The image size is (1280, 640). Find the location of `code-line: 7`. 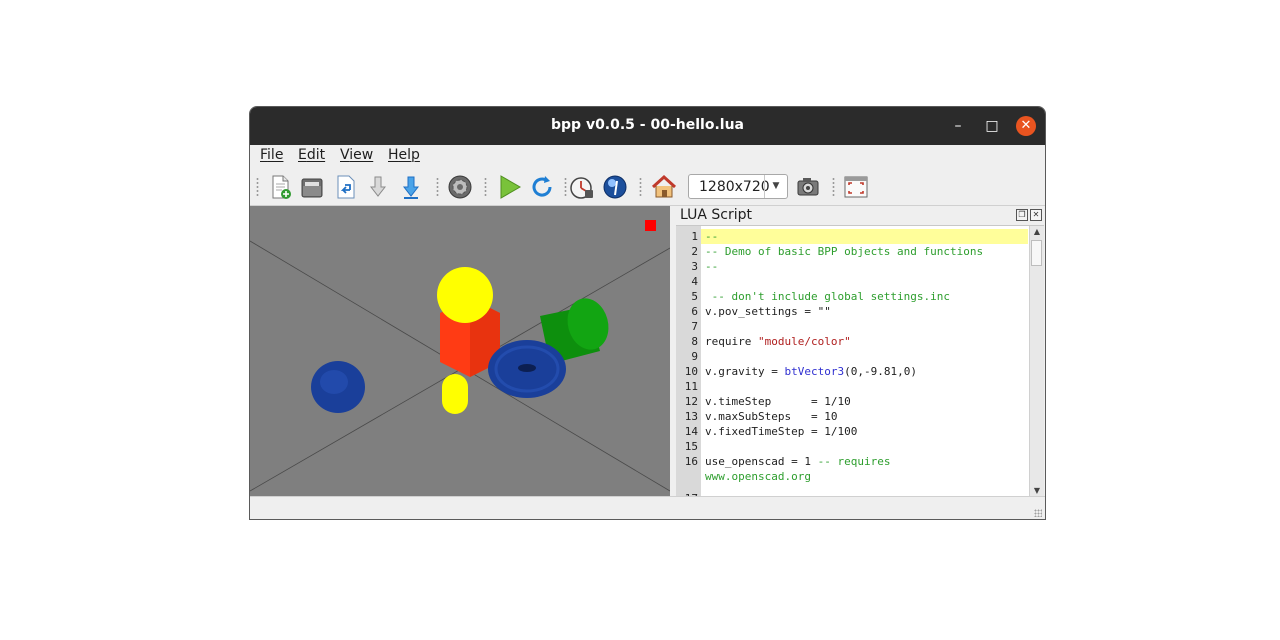

code-line: 7 is located at coordinates (694, 326).